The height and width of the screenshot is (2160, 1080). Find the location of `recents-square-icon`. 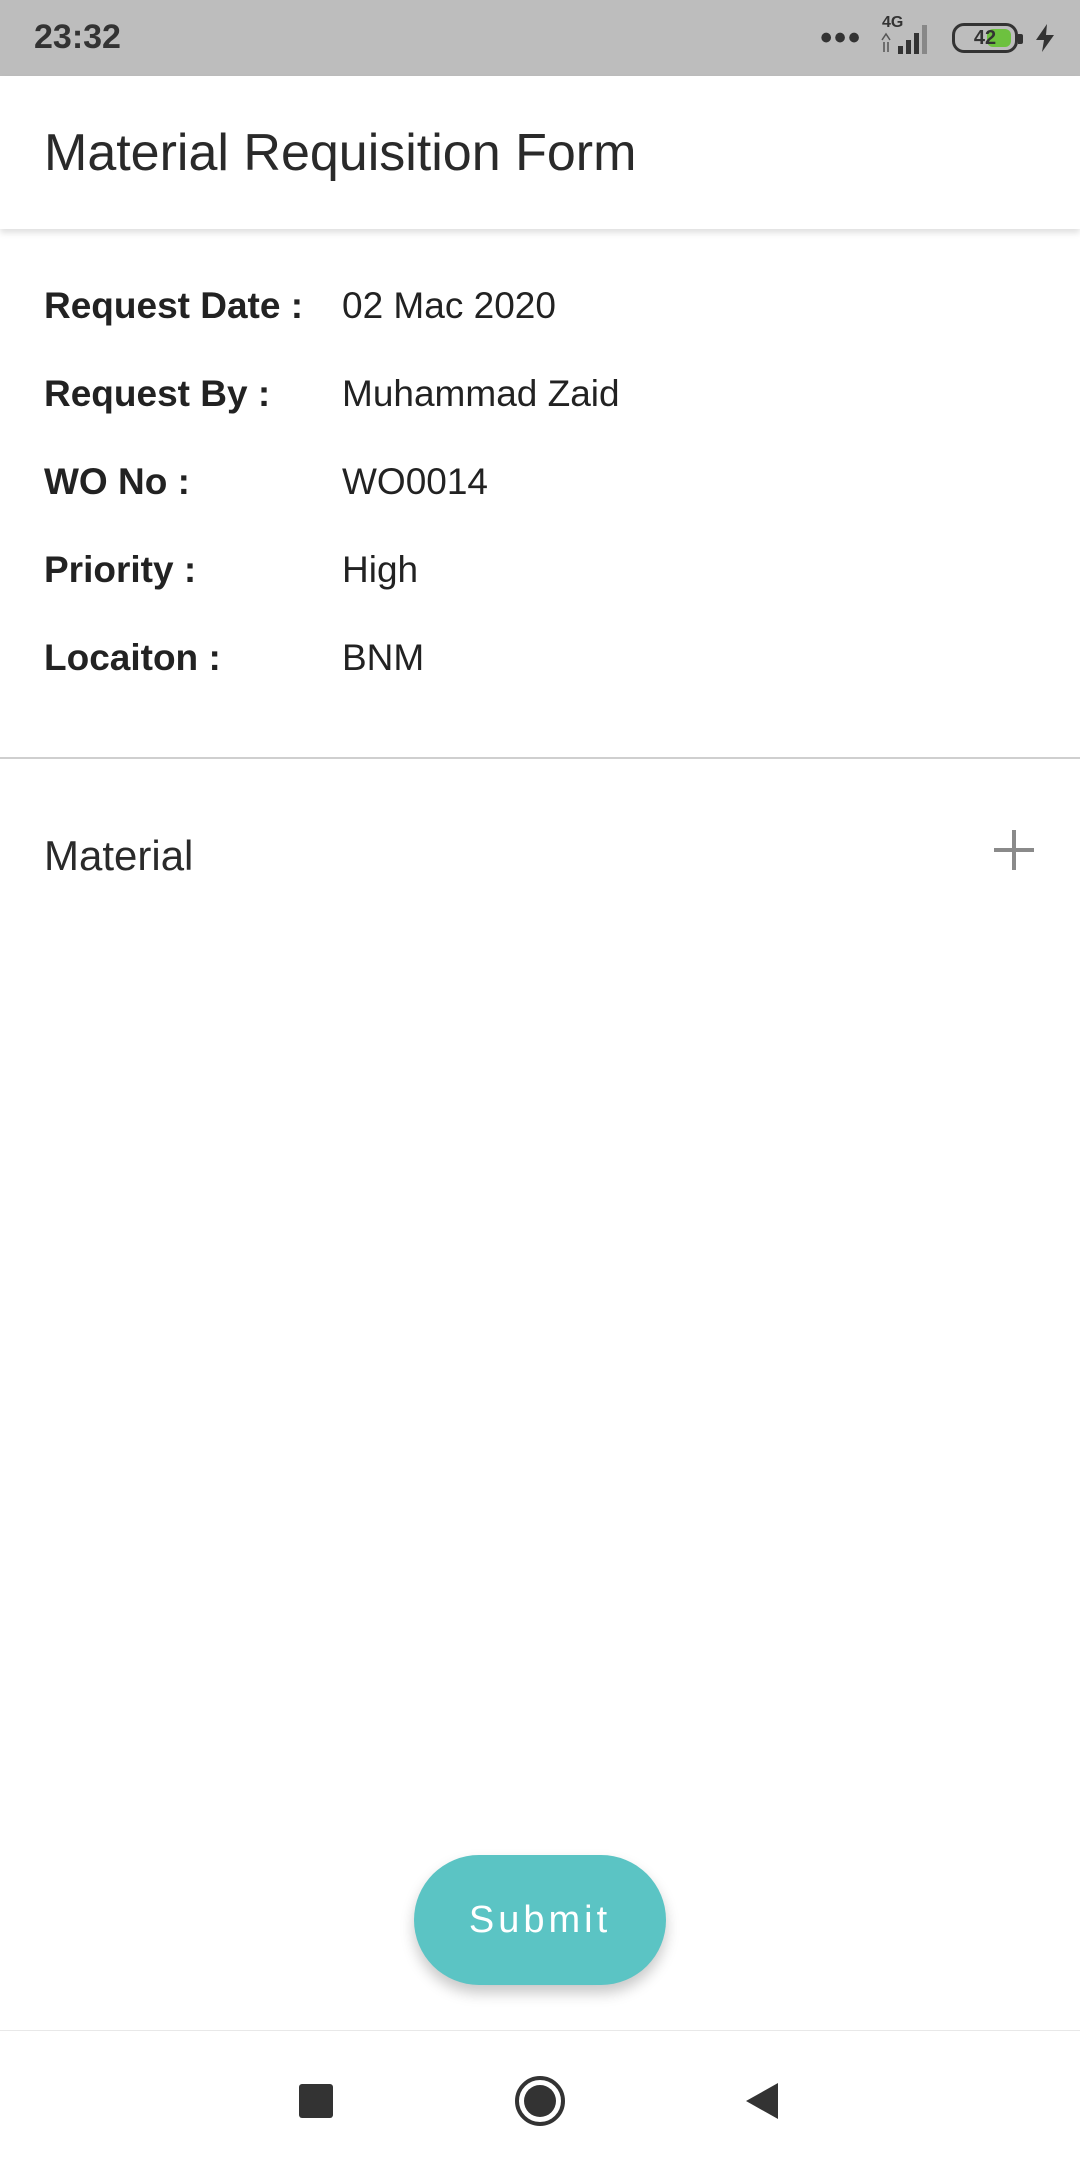

recents-square-icon is located at coordinates (316, 2101).